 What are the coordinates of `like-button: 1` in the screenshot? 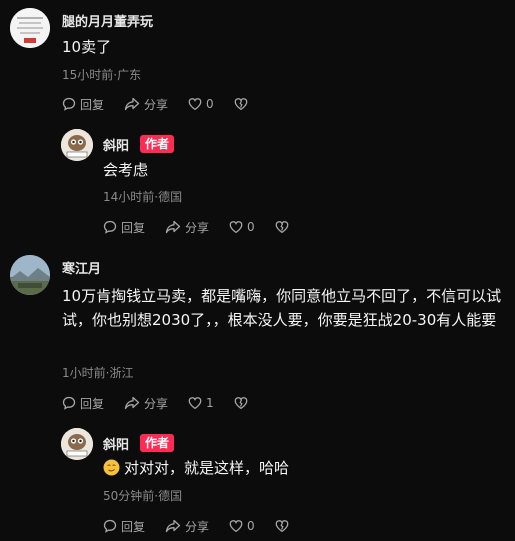 It's located at (201, 403).